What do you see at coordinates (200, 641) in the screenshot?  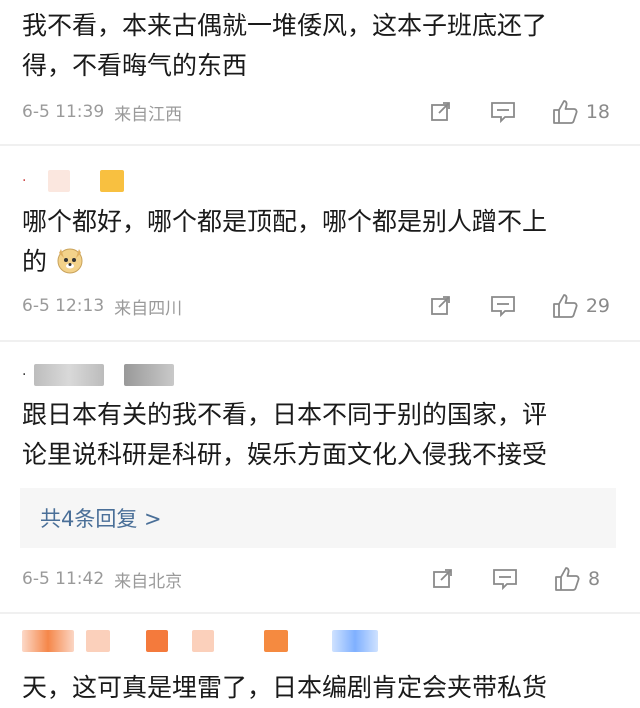 I see `user-name-blurred` at bounding box center [200, 641].